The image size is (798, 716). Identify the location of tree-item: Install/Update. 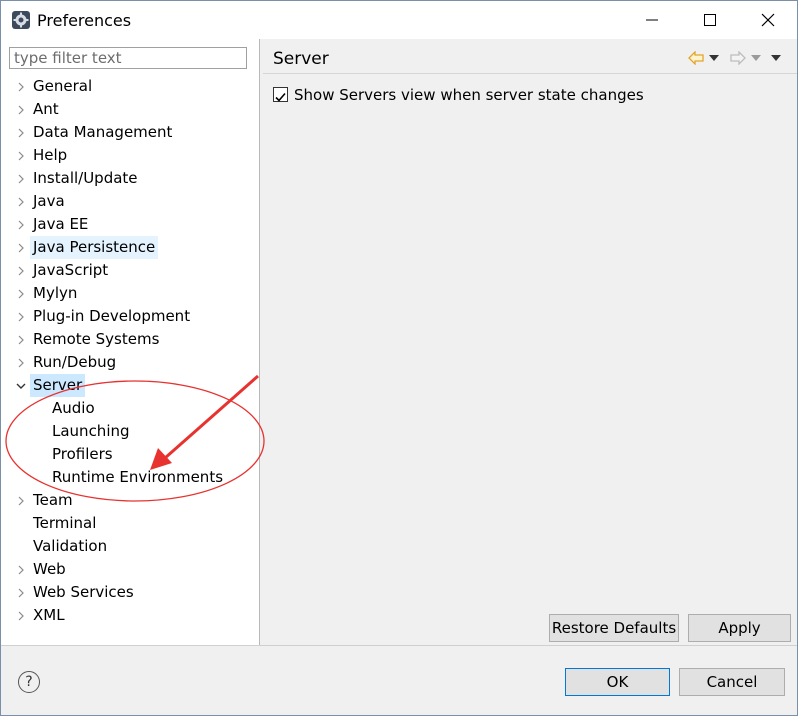
(130, 178).